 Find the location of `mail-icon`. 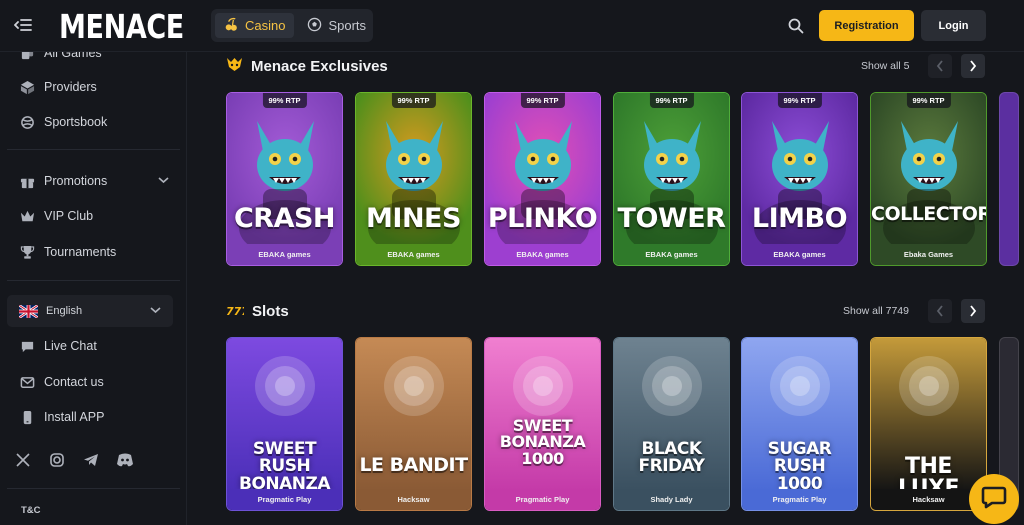

mail-icon is located at coordinates (27, 382).